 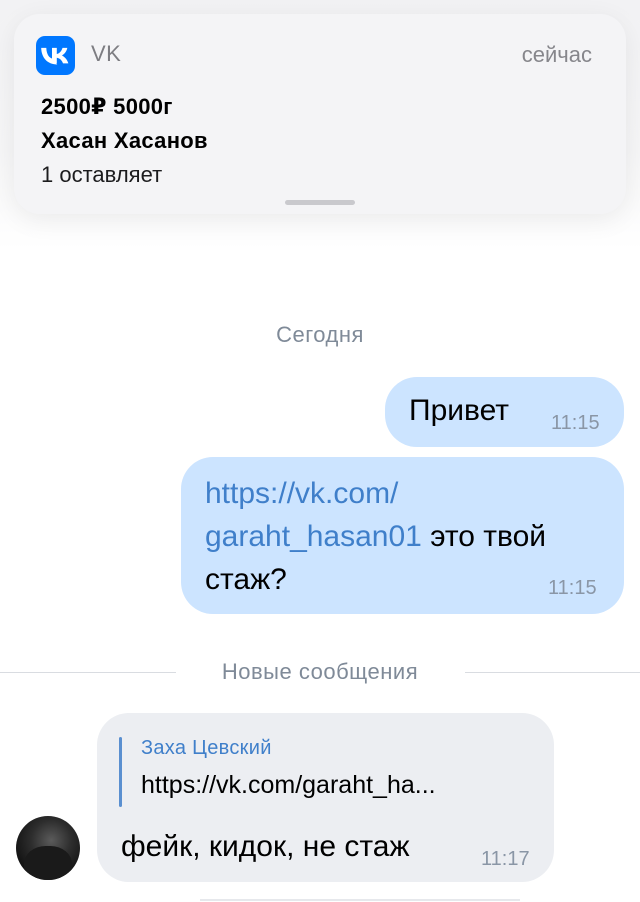 I want to click on message-text-part: стаж?, so click(x=246, y=579).